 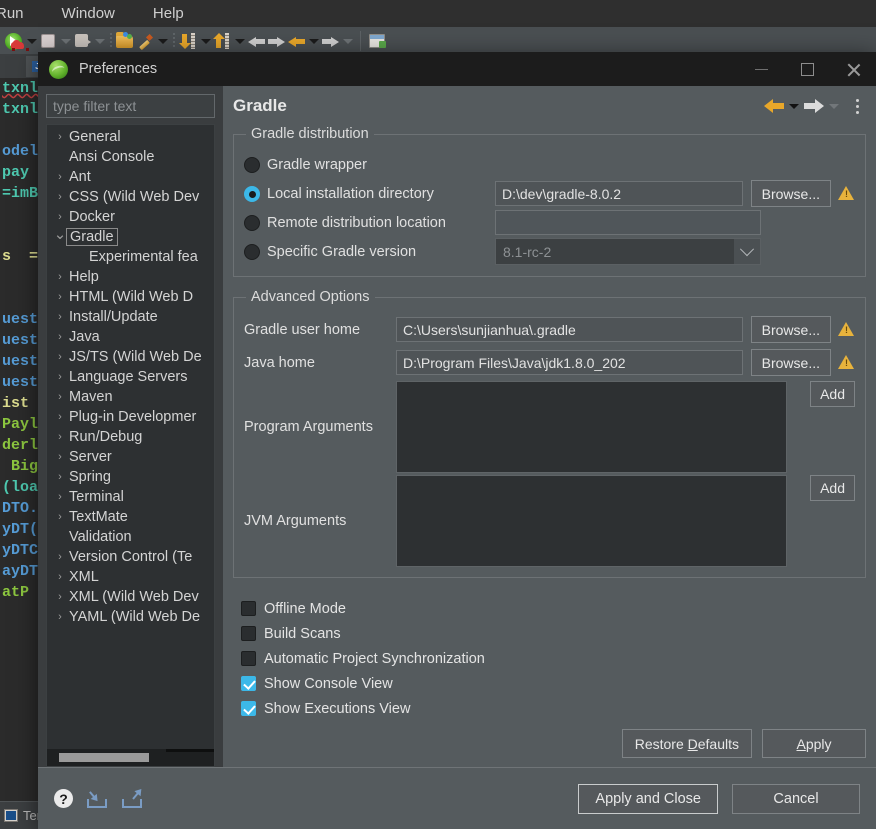 I want to click on tree-item-terminal: › Terminal, so click(x=130, y=497).